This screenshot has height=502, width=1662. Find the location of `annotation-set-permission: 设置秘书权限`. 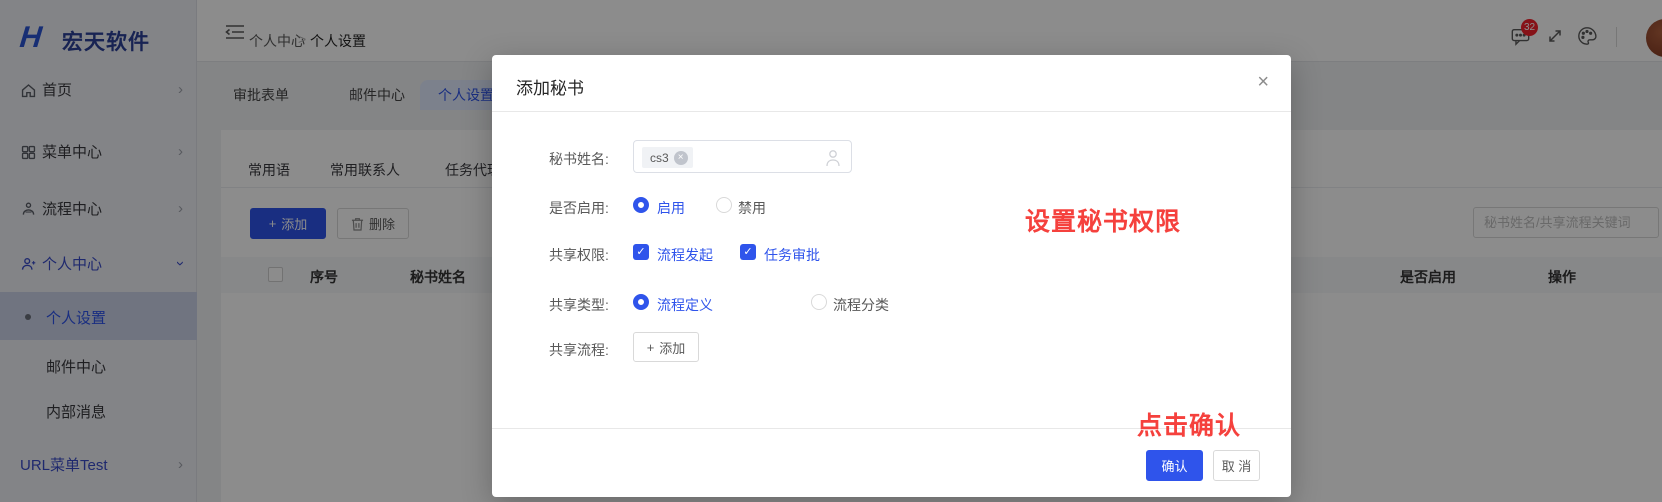

annotation-set-permission: 设置秘书权限 is located at coordinates (1103, 222).